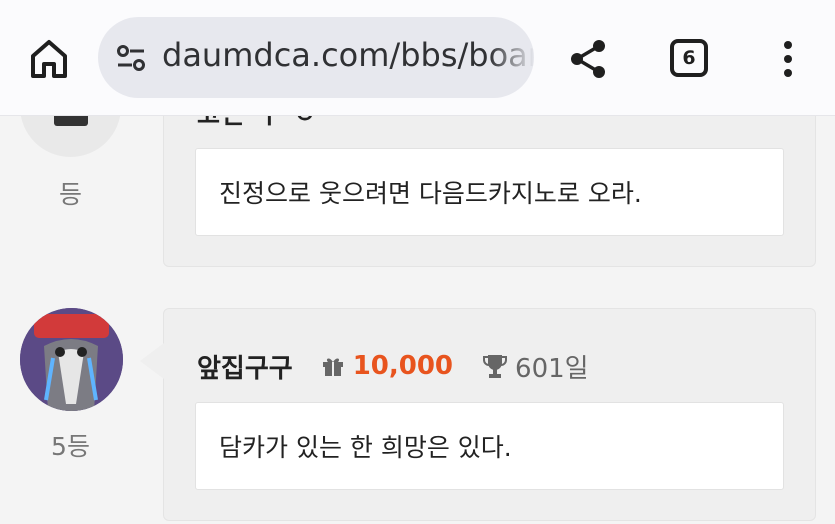 The width and height of the screenshot is (835, 524). What do you see at coordinates (70, 194) in the screenshot?
I see `rank-label: 등` at bounding box center [70, 194].